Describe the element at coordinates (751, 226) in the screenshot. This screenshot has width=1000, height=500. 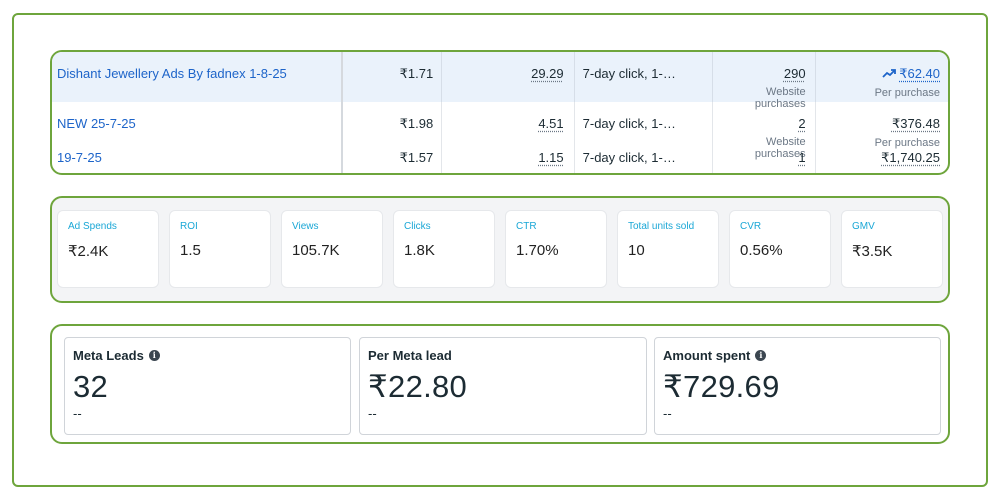
I see `kpi-label: CVR` at that location.